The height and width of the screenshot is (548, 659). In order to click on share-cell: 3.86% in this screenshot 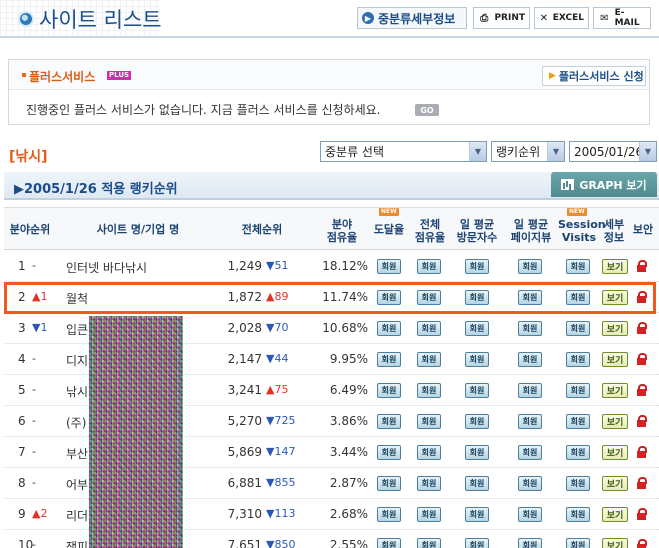, I will do `click(348, 421)`.